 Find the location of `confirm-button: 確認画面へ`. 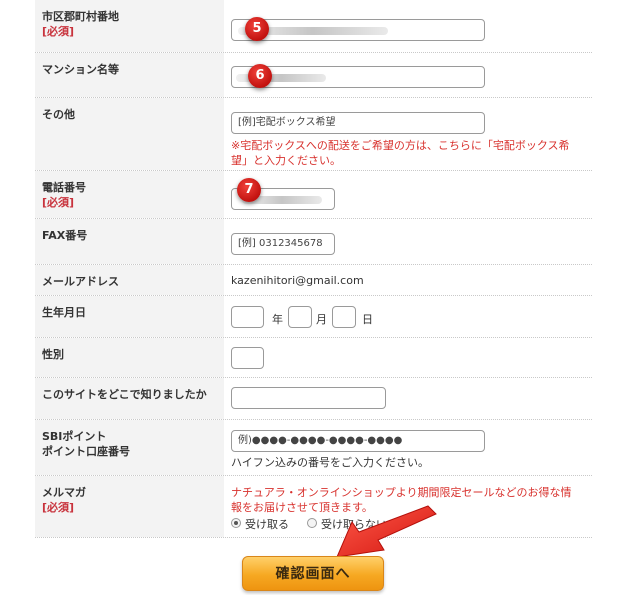

confirm-button: 確認画面へ is located at coordinates (313, 573).